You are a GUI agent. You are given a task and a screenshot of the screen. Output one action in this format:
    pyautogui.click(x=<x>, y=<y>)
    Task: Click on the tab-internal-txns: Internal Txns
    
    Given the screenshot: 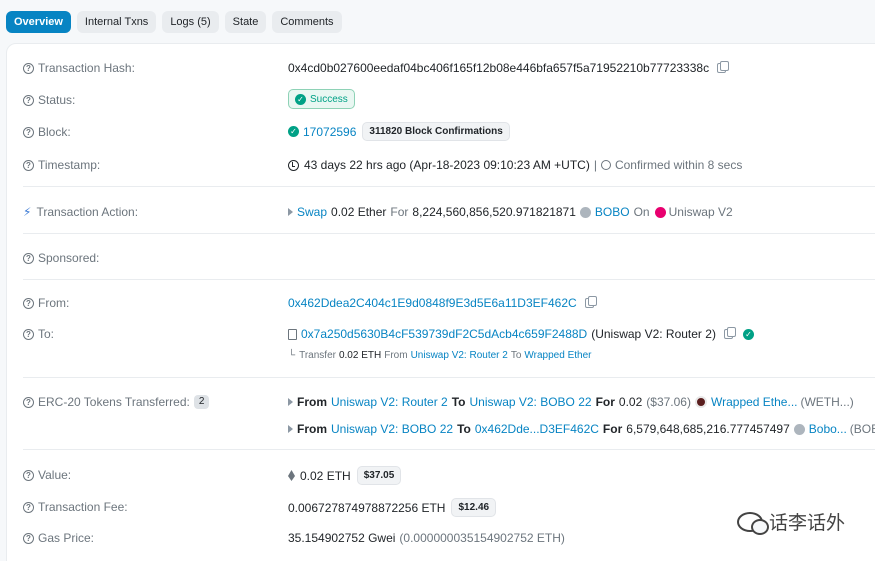 What is the action you would take?
    pyautogui.click(x=116, y=22)
    